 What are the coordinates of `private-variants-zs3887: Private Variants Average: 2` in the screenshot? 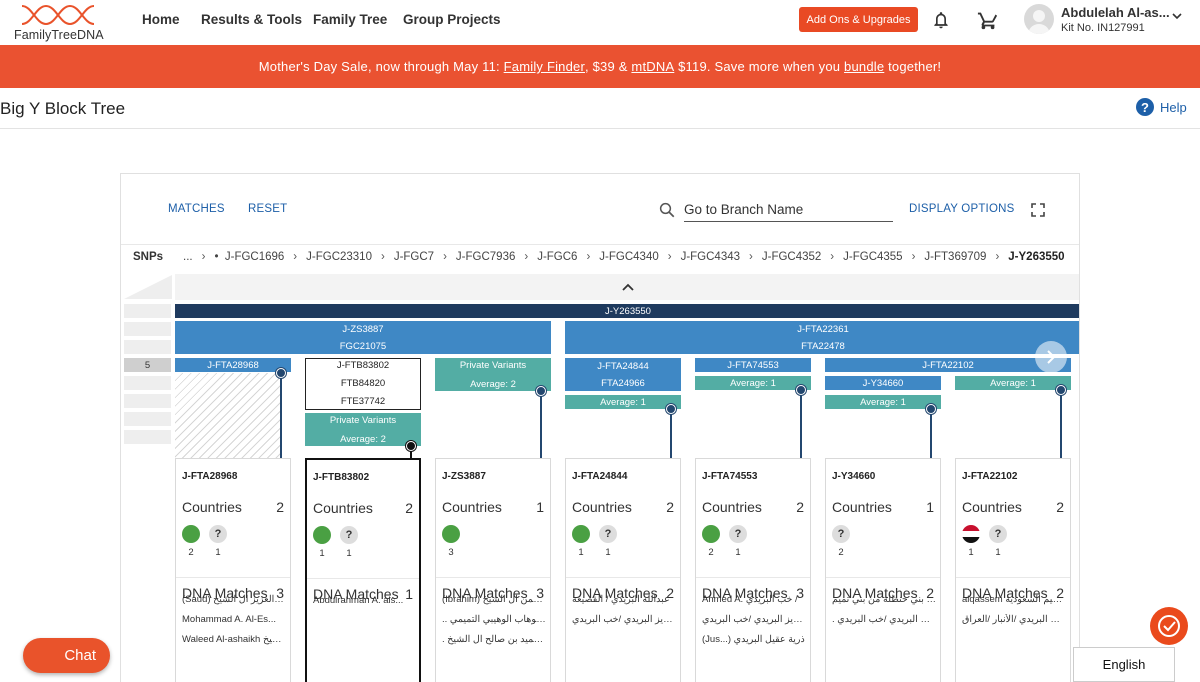 It's located at (493, 374).